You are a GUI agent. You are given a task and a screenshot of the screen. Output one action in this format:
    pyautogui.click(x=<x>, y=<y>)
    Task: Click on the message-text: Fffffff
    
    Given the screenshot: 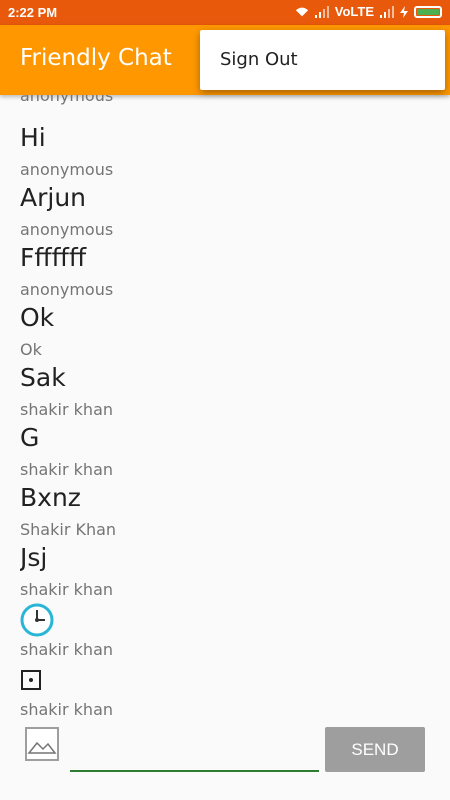 What is the action you would take?
    pyautogui.click(x=53, y=257)
    